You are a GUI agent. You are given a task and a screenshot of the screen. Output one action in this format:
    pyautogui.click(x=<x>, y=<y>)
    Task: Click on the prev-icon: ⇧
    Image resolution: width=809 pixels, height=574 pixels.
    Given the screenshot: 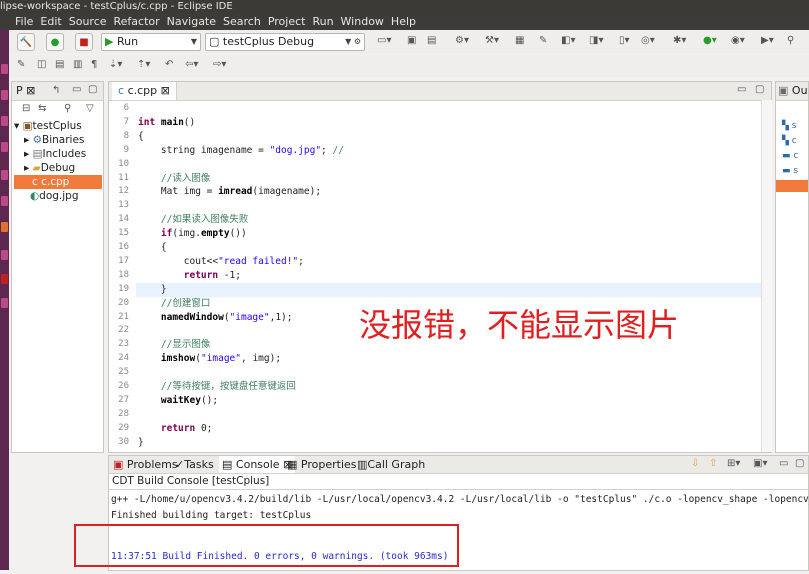 What is the action you would take?
    pyautogui.click(x=713, y=463)
    